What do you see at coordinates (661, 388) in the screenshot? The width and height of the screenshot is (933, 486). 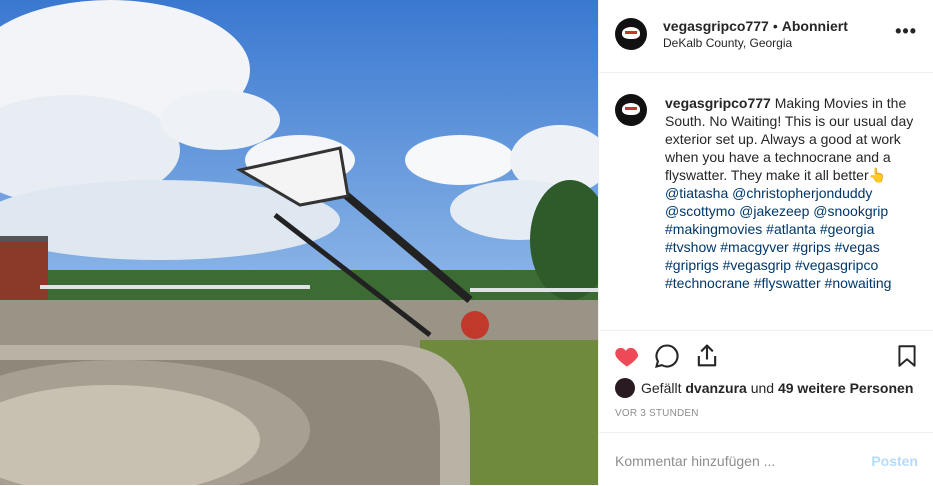 I see `likes-prefix: Gefällt` at bounding box center [661, 388].